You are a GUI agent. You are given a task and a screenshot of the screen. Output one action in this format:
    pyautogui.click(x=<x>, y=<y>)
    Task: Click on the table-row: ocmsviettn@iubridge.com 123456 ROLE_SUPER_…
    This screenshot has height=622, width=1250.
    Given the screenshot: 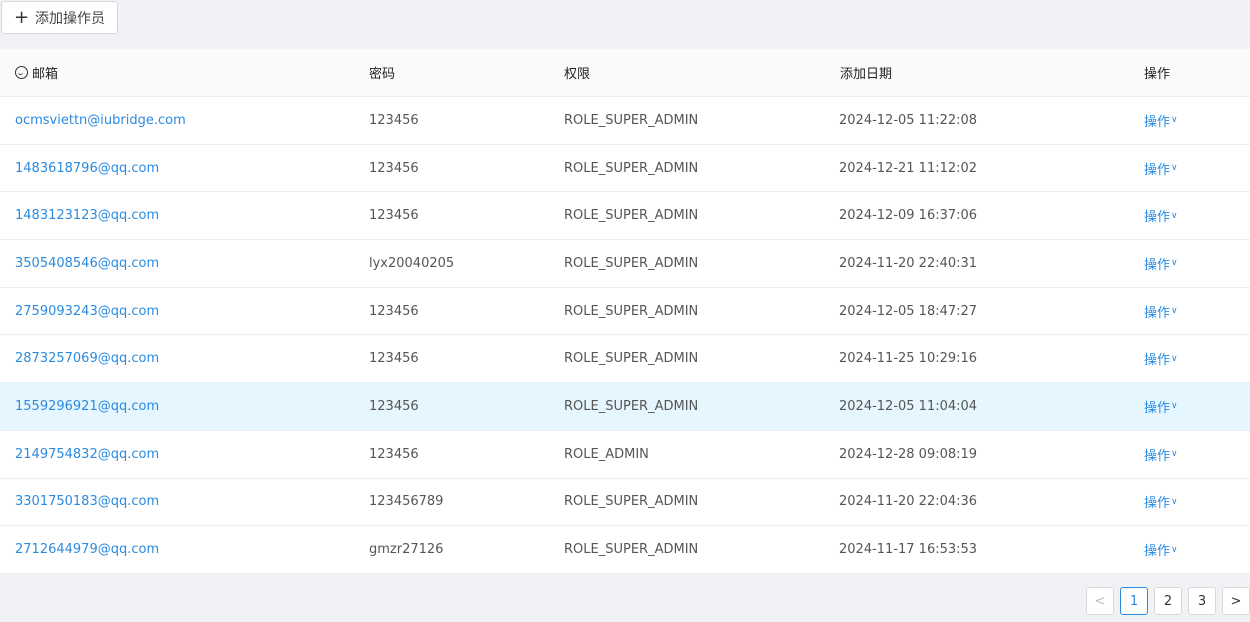 What is the action you would take?
    pyautogui.click(x=625, y=121)
    